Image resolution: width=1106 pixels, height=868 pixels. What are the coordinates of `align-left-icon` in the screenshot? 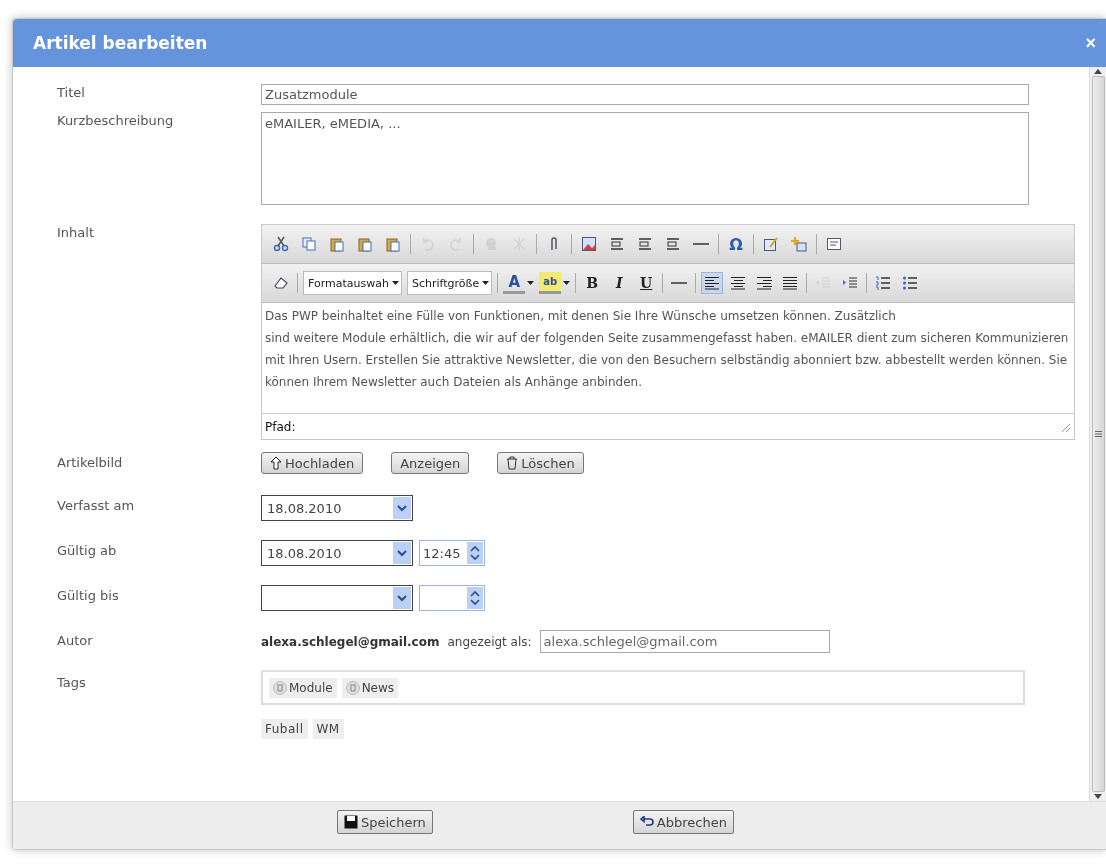 It's located at (712, 283).